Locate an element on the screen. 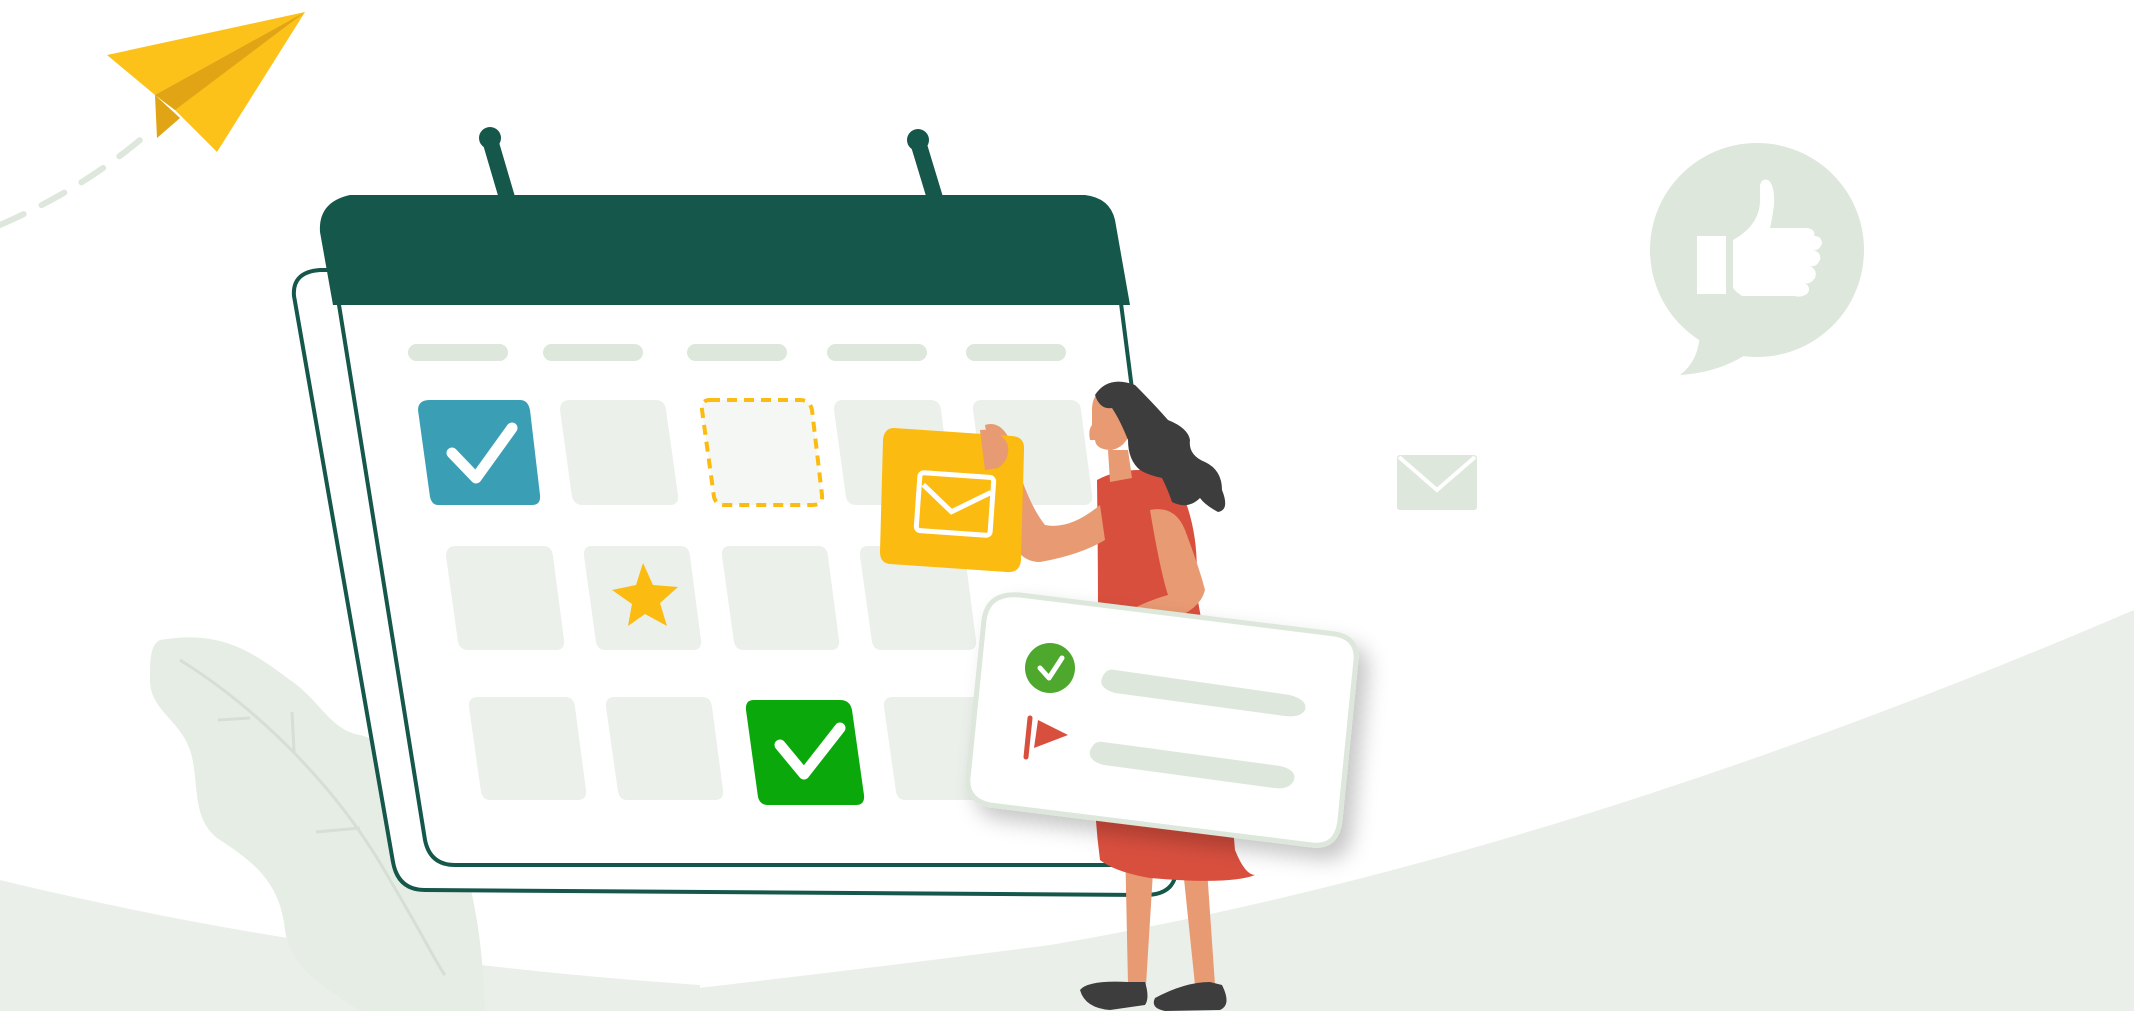 Image resolution: width=2134 pixels, height=1011 pixels. calendar-header is located at coordinates (725, 250).